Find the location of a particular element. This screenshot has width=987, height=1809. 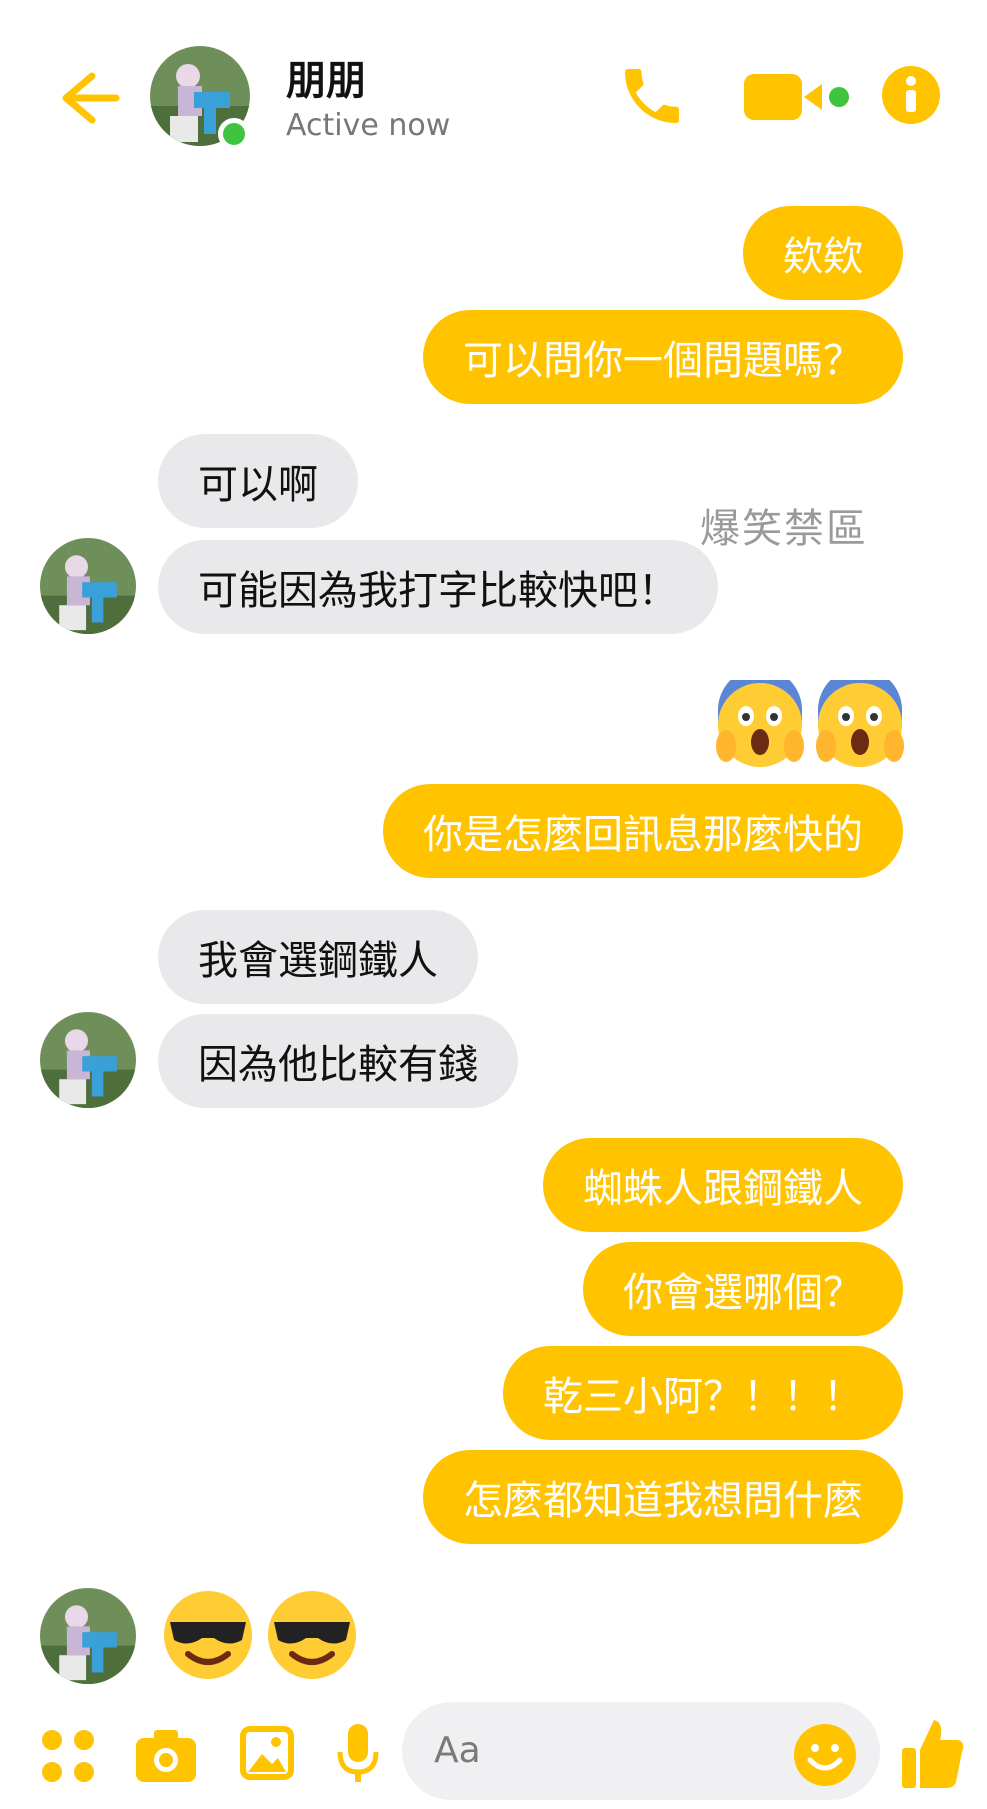

message-bubble-outgoing: 怎麼都知道我想問什麼 is located at coordinates (663, 1497).